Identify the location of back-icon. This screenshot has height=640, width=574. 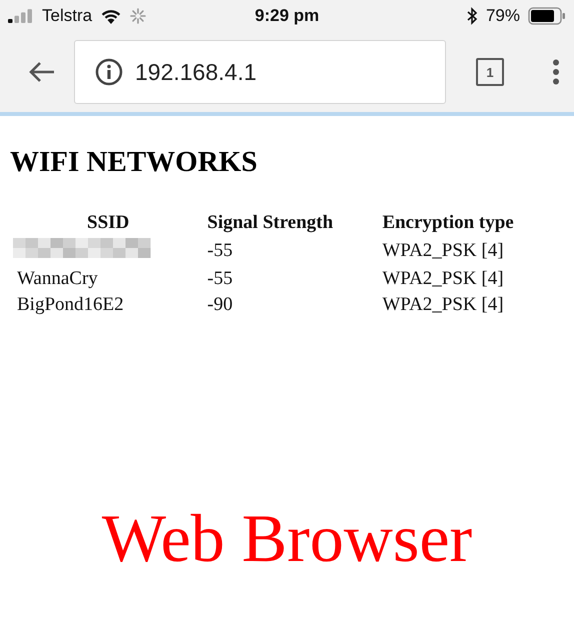
(42, 72).